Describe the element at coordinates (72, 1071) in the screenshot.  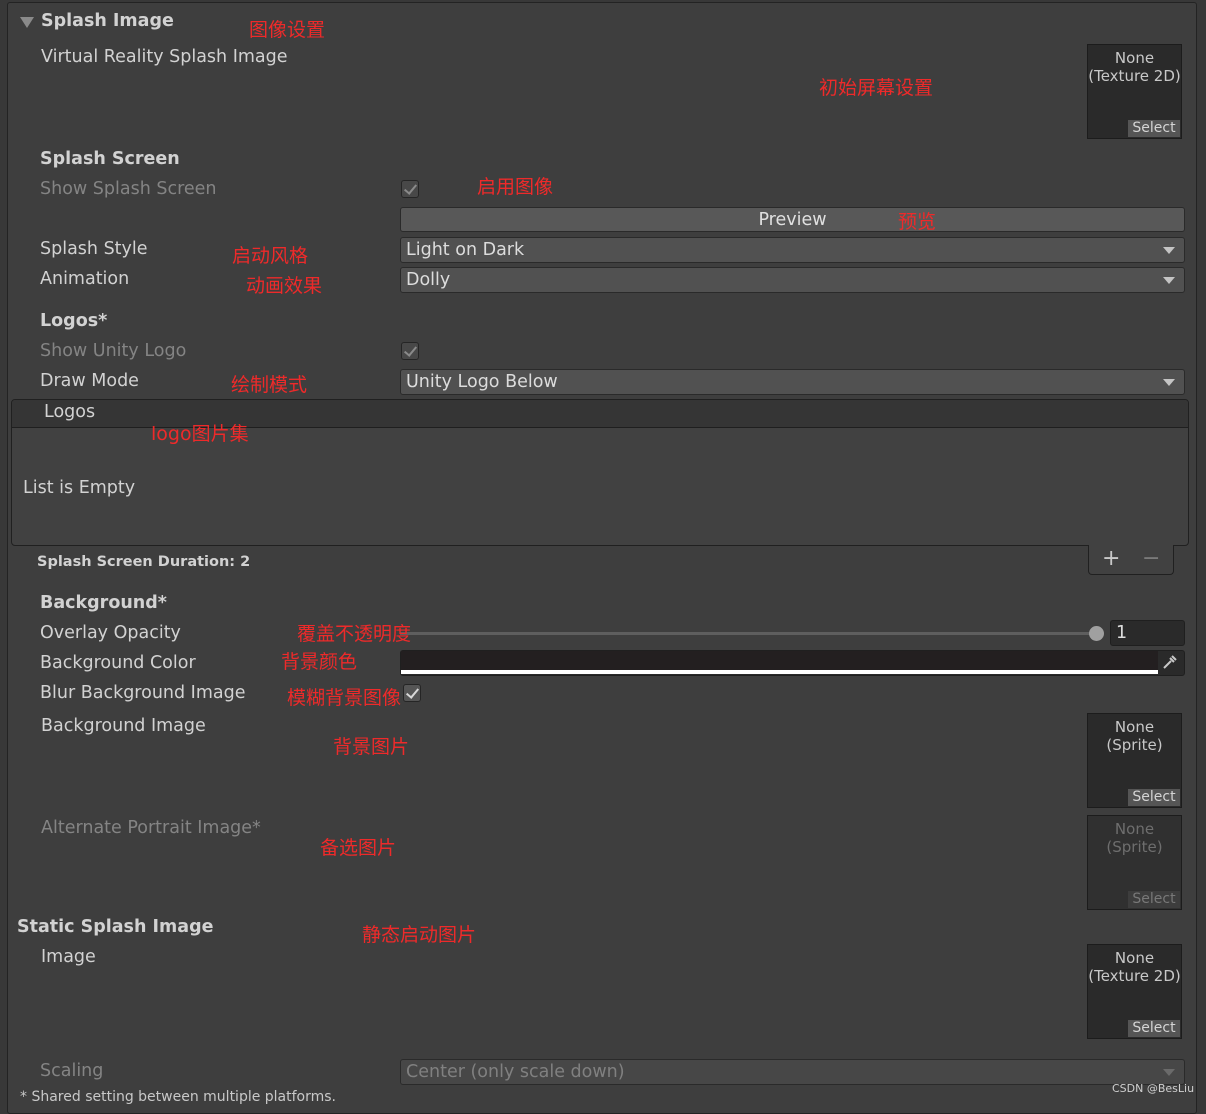
I see `scaling-label: Scaling` at that location.